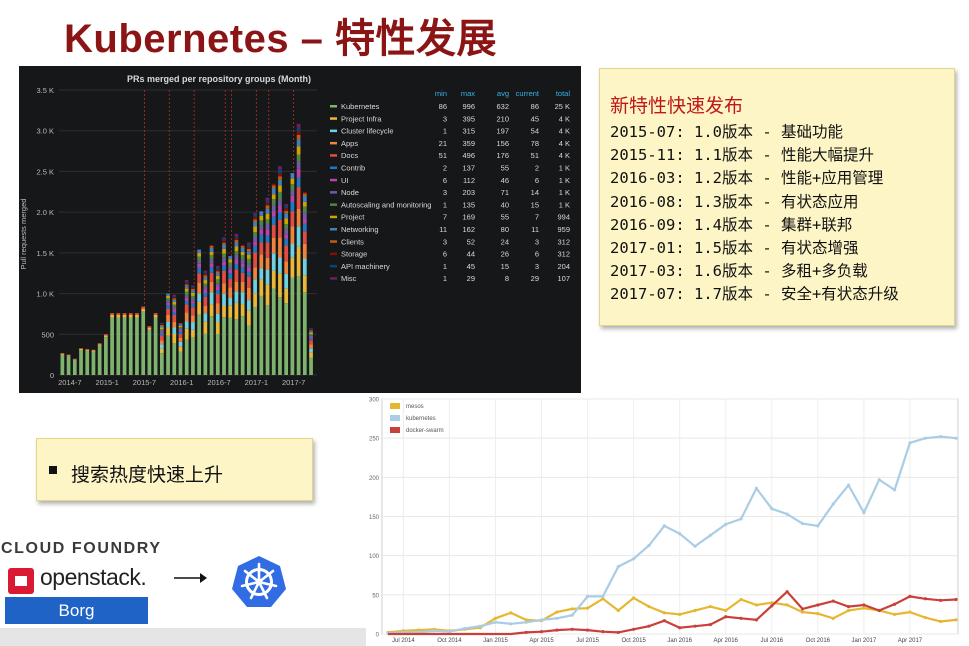 The width and height of the screenshot is (969, 646). Describe the element at coordinates (256, 382) in the screenshot. I see `x-tick-label: 2017-1` at that location.